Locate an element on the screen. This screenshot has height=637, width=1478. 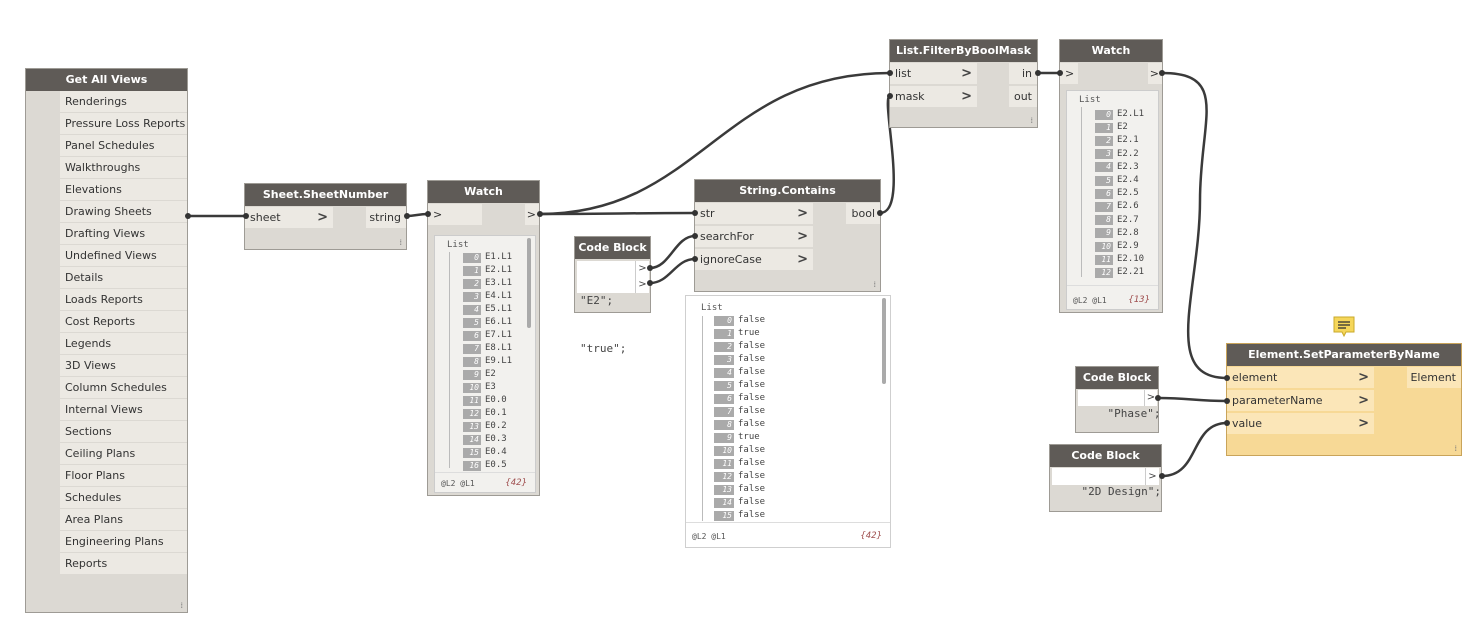
code-block-node-1: Code Block "E2"; "true"; > > is located at coordinates (612, 295).